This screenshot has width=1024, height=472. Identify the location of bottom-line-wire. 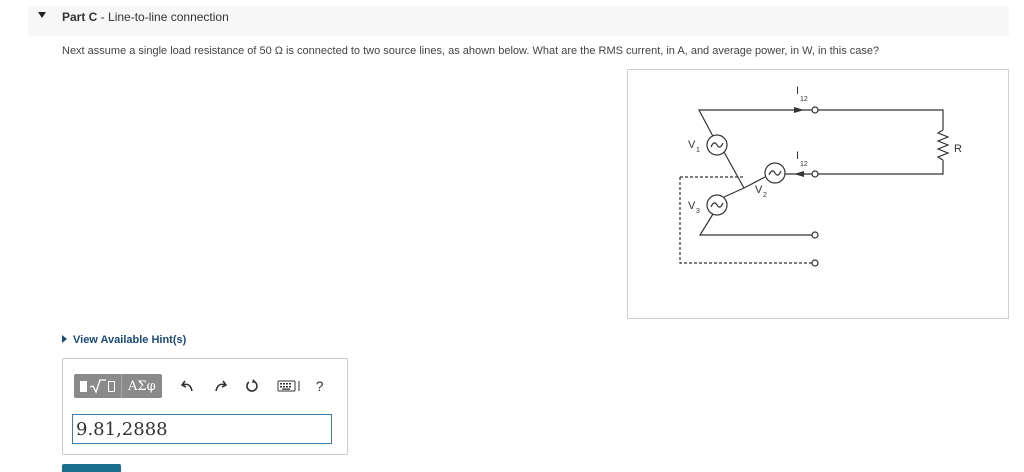
(755, 224).